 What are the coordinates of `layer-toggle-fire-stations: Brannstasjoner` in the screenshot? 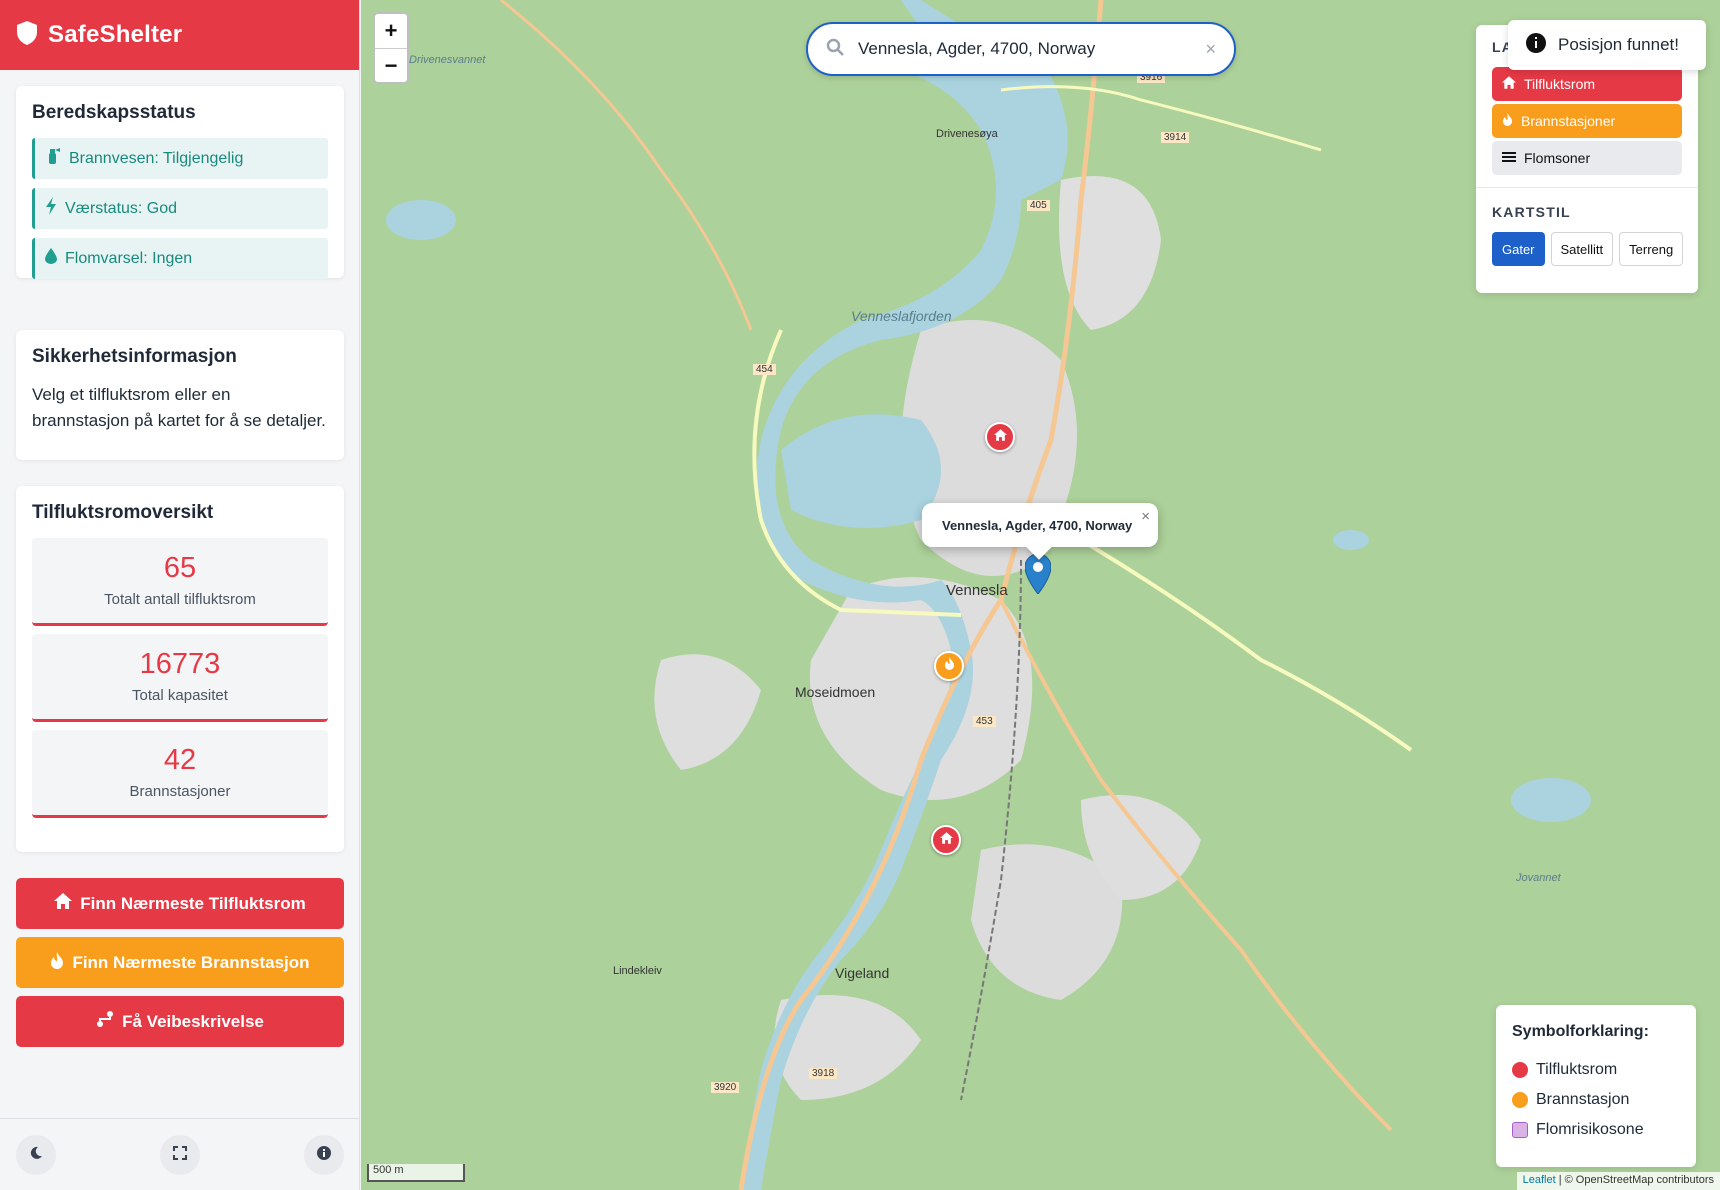 It's located at (1587, 121).